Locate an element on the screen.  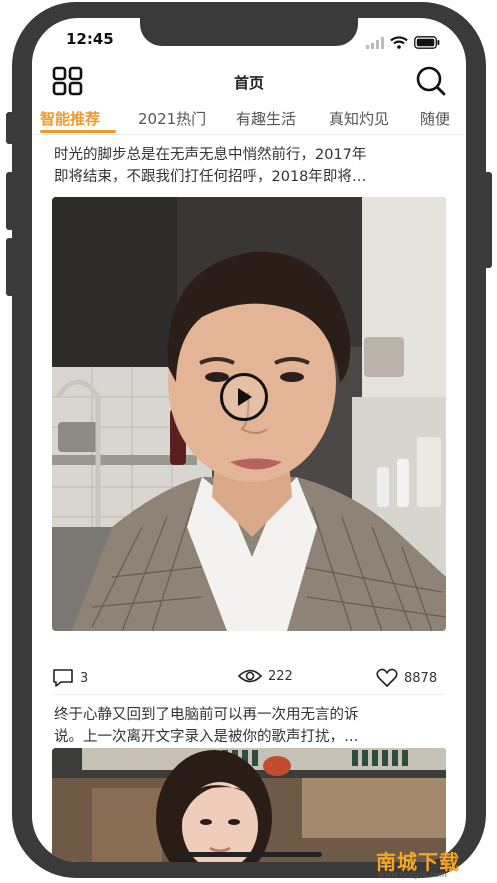
post-image-photo is located at coordinates (249, 805).